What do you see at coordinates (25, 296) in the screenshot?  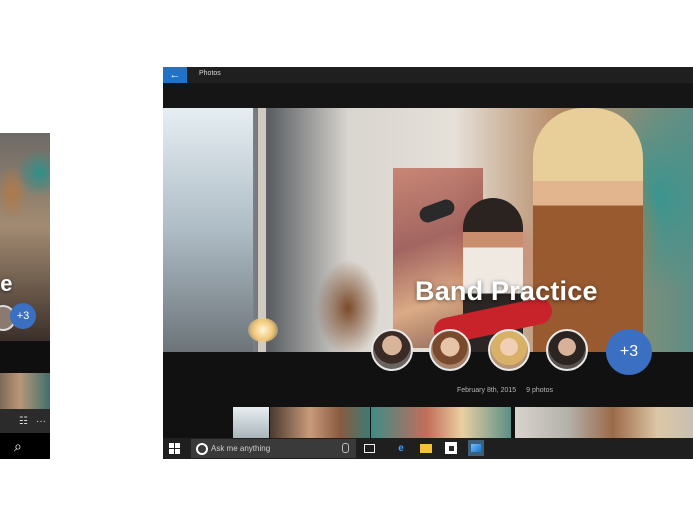 I see `phone-view: ce +3 ☷ ··· ⌕` at bounding box center [25, 296].